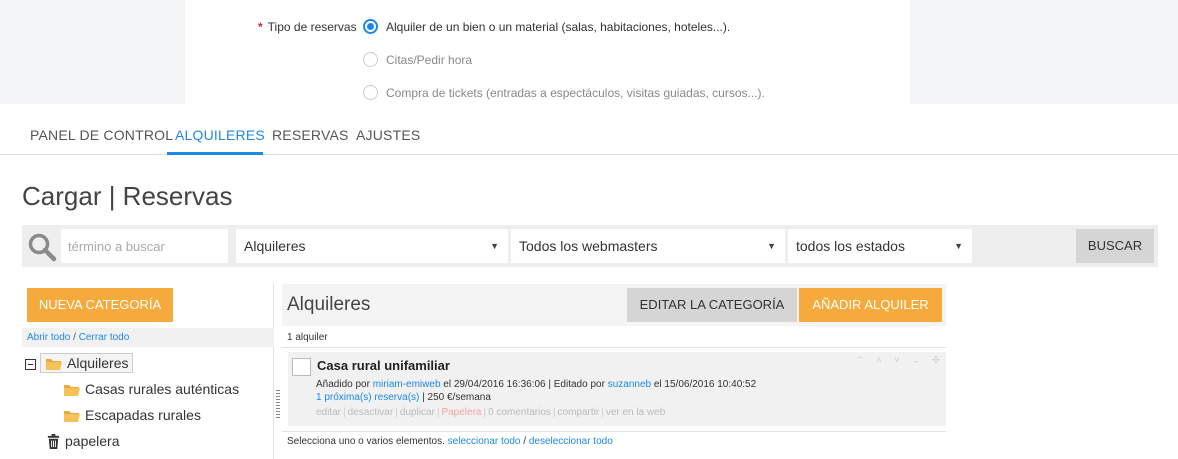 Image resolution: width=1178 pixels, height=459 pixels. I want to click on close-all-link: Cerrar todo, so click(104, 337).